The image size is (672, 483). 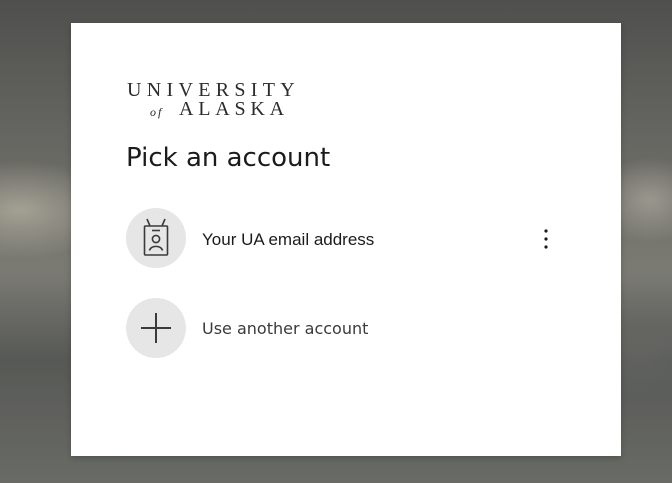 What do you see at coordinates (228, 158) in the screenshot?
I see `page-title: Pick an account` at bounding box center [228, 158].